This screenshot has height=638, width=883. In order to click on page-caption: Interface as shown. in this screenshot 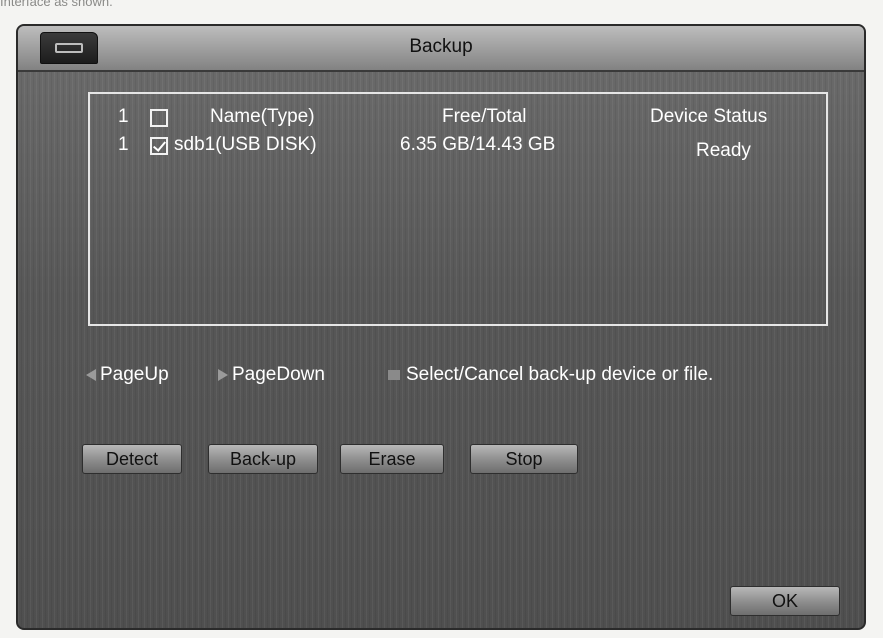, I will do `click(56, 4)`.